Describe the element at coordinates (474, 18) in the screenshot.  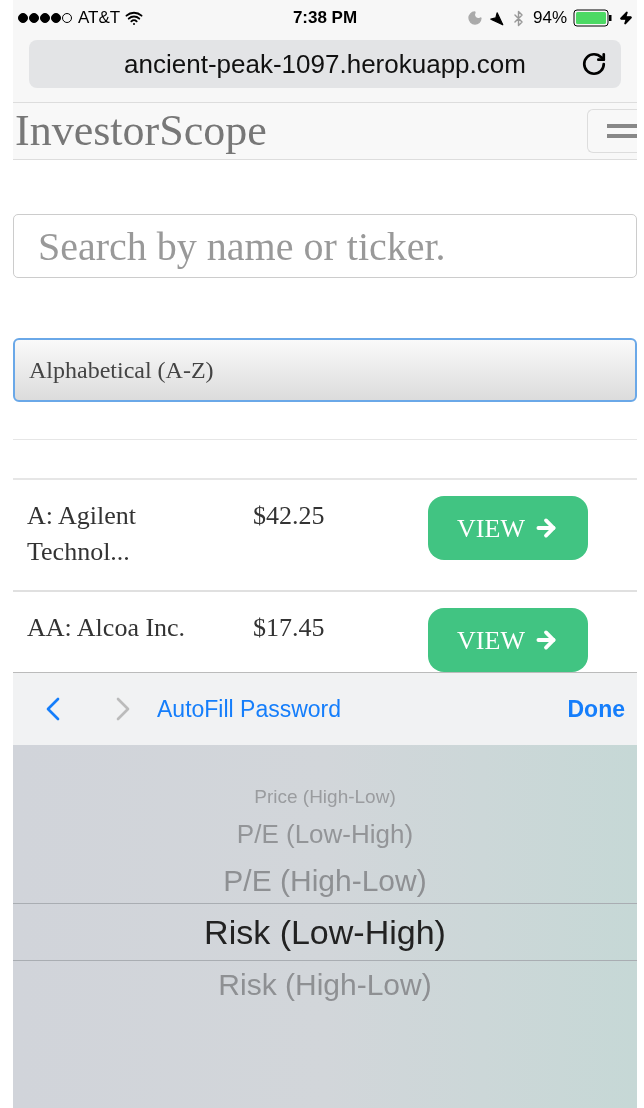
I see `moon-icon` at that location.